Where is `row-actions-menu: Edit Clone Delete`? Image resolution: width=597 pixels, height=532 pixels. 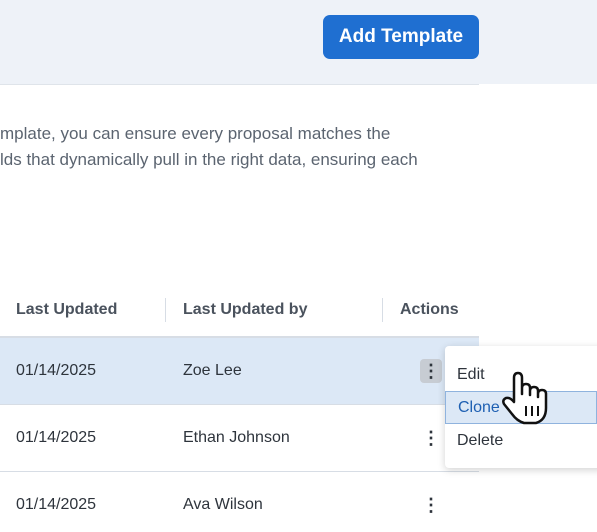
row-actions-menu: Edit Clone Delete is located at coordinates (521, 407).